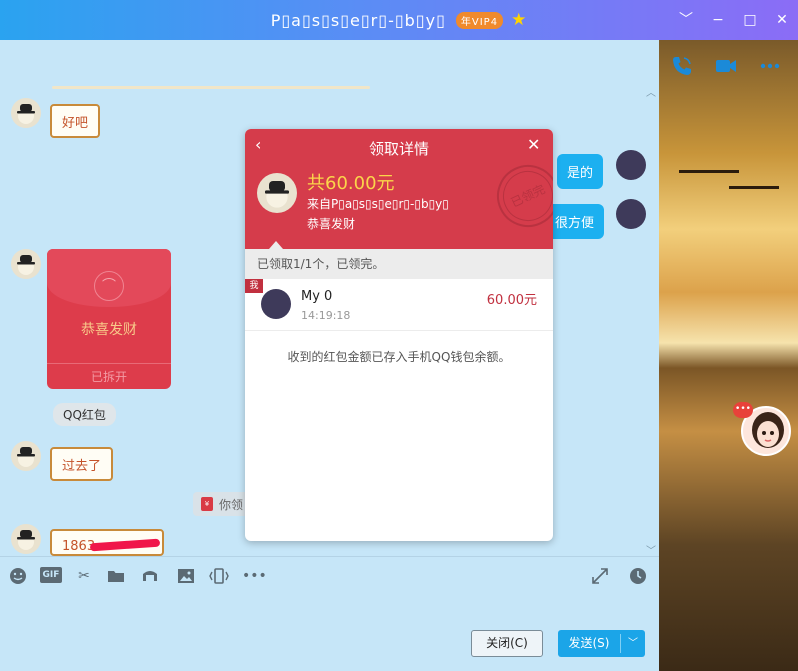 Image resolution: width=798 pixels, height=671 pixels. Describe the element at coordinates (317, 296) in the screenshot. I see `receiver-name: My 0` at that location.